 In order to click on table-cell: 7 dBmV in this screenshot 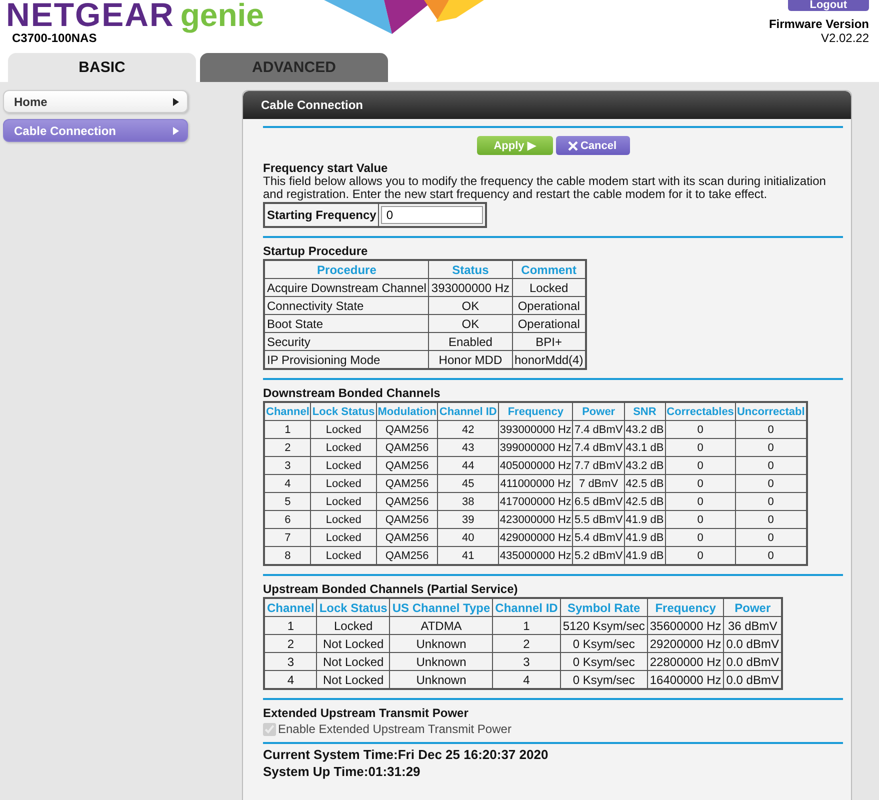, I will do `click(598, 483)`.